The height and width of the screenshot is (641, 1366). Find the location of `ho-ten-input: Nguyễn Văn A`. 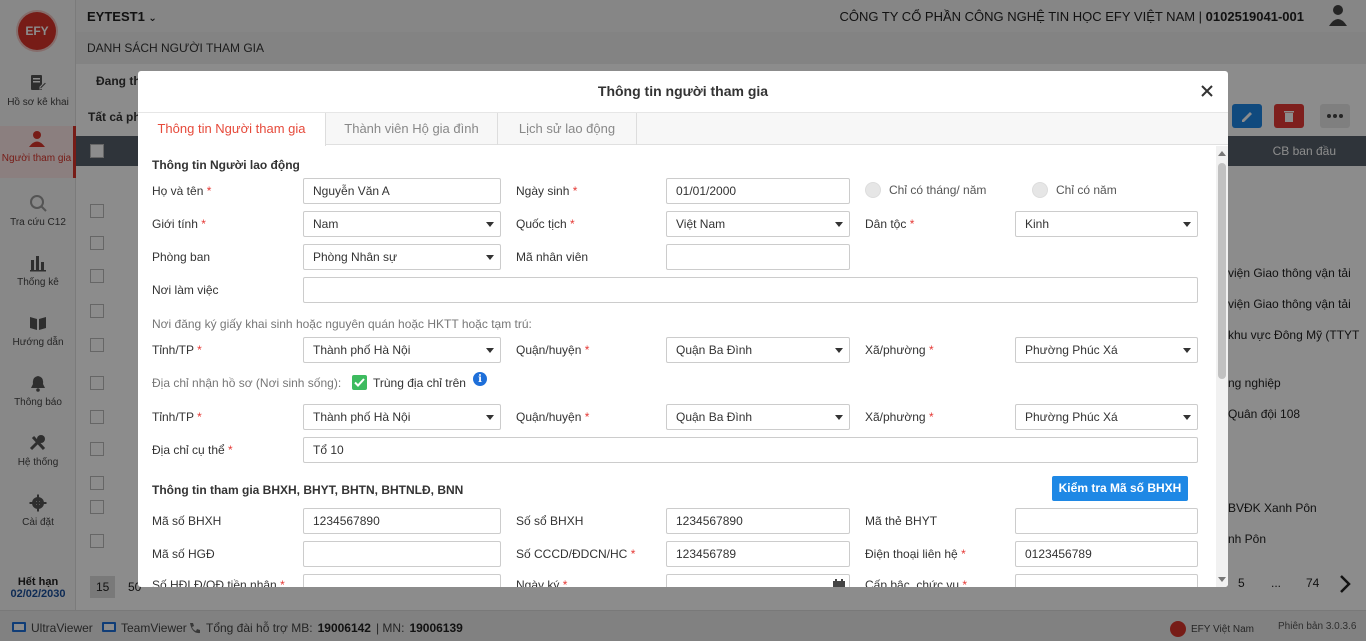

ho-ten-input: Nguyễn Văn A is located at coordinates (402, 191).